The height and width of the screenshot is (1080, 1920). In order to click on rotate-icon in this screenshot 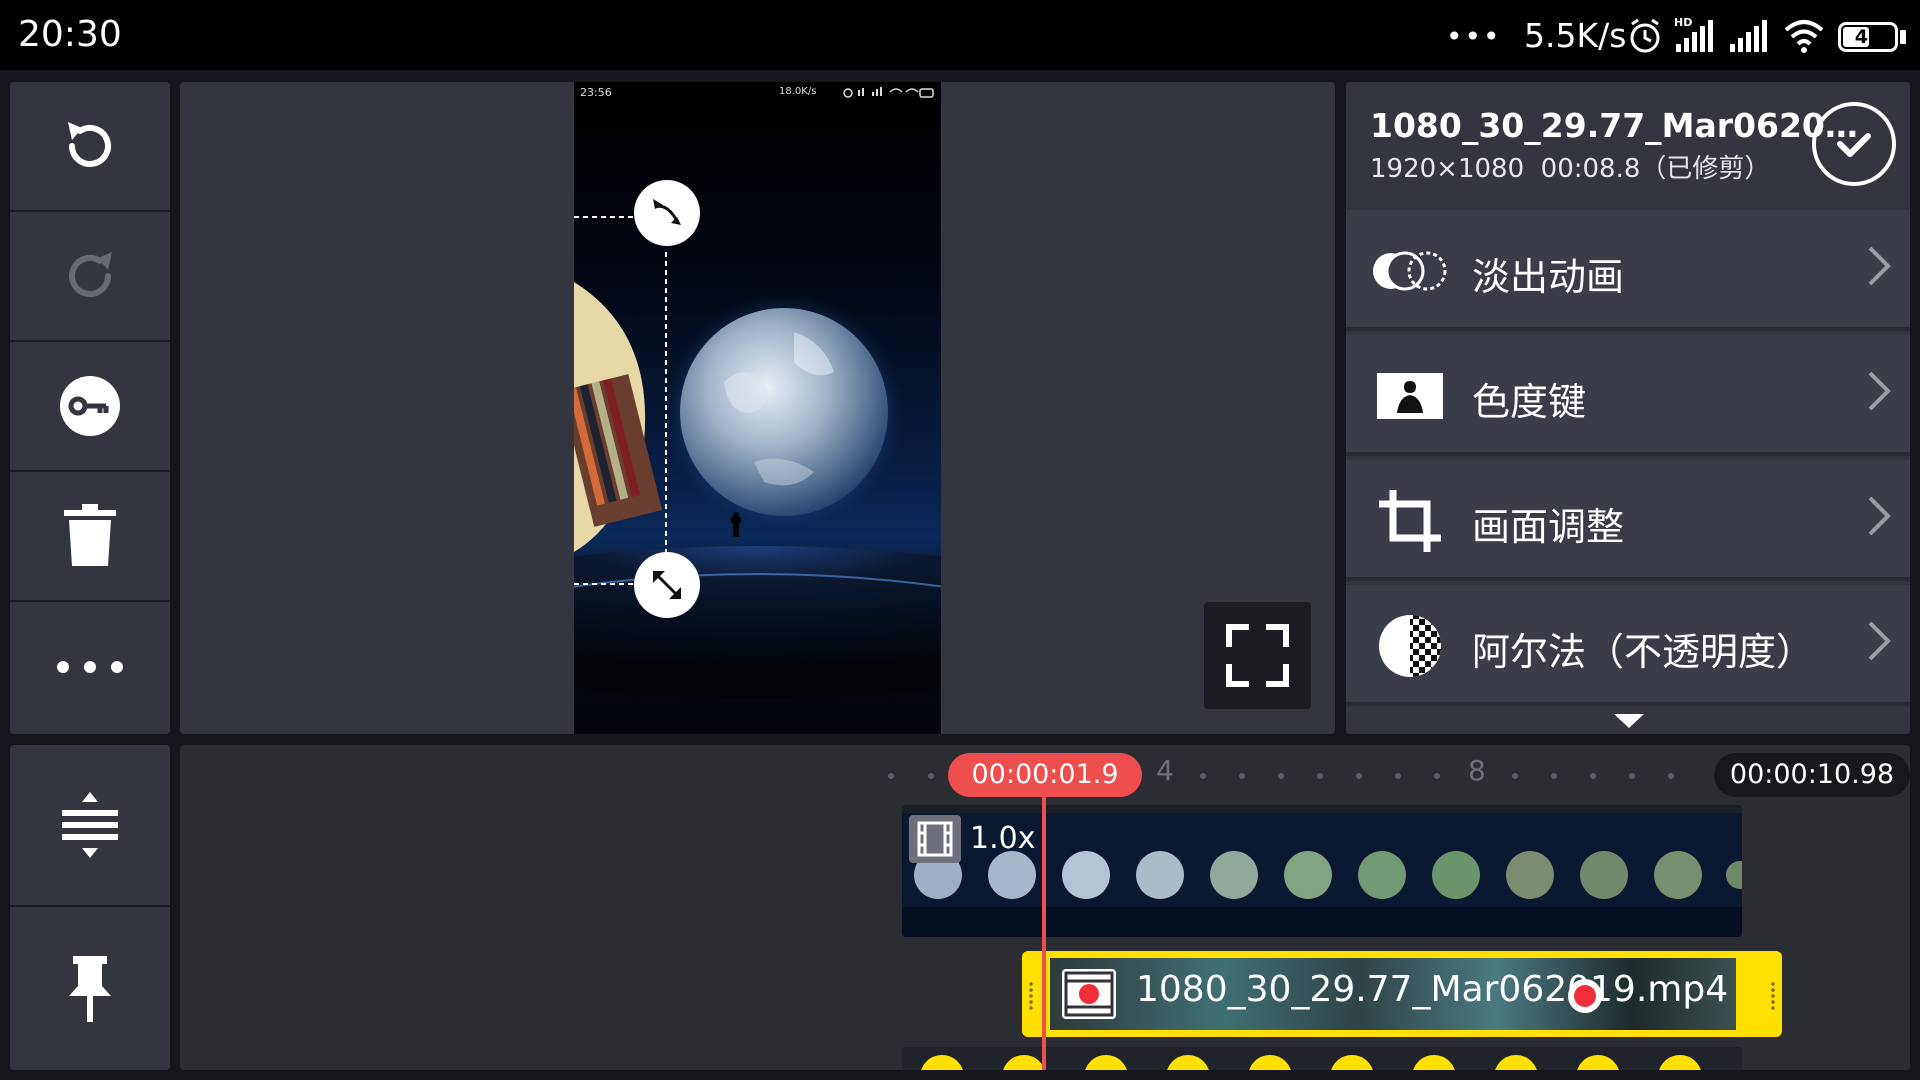, I will do `click(667, 212)`.